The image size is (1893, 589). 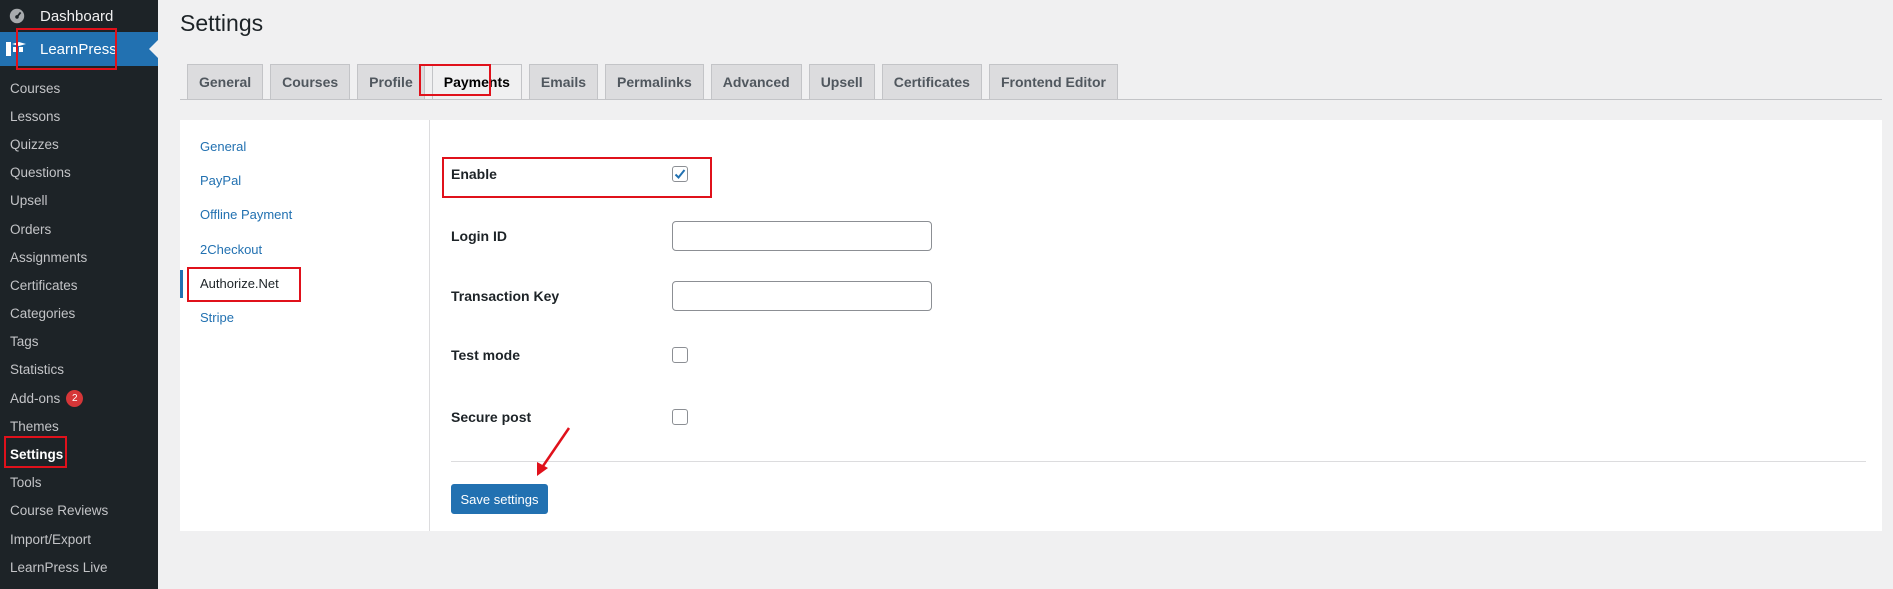 What do you see at coordinates (756, 81) in the screenshot?
I see `tab-advanced: Advanced` at bounding box center [756, 81].